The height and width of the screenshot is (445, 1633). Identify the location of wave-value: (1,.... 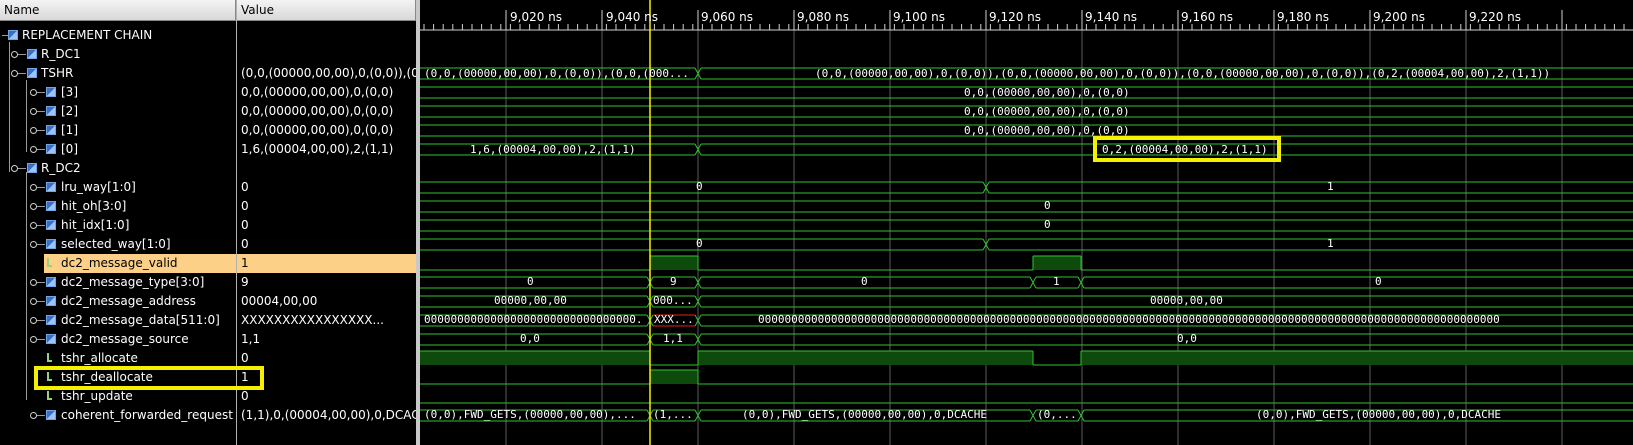
(673, 414).